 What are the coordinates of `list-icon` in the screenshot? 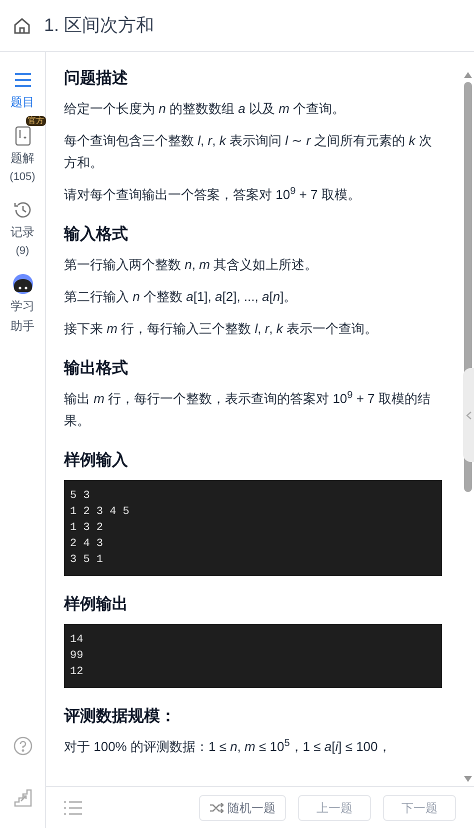 It's located at (22, 80).